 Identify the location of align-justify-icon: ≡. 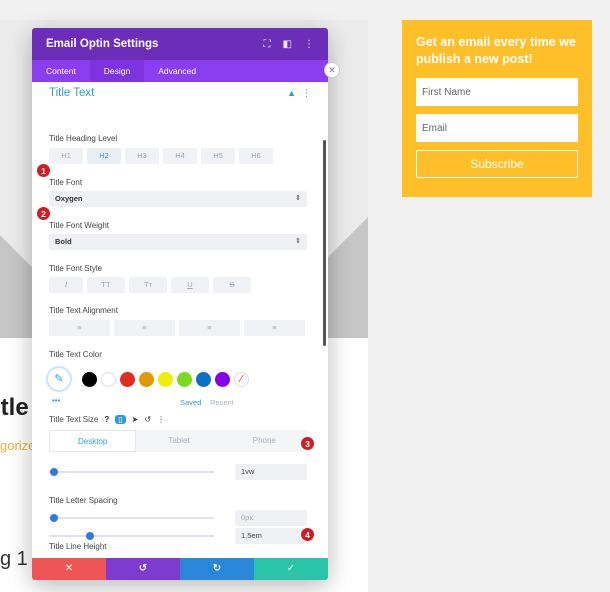
(274, 328).